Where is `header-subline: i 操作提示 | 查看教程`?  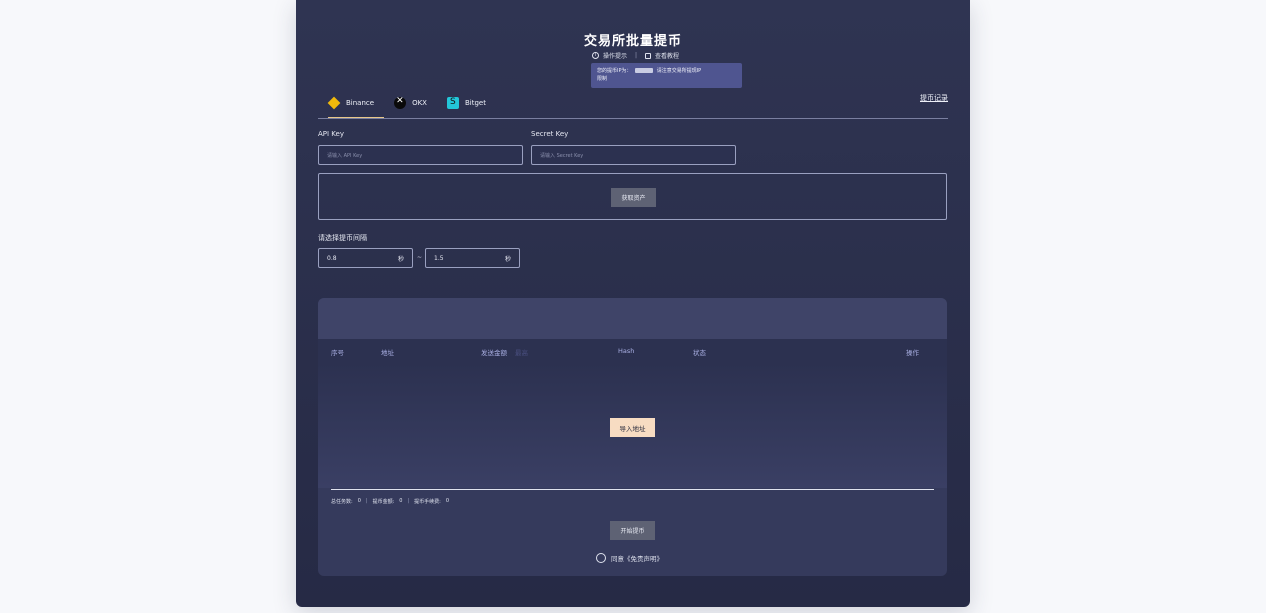
header-subline: i 操作提示 | 查看教程 is located at coordinates (652, 55).